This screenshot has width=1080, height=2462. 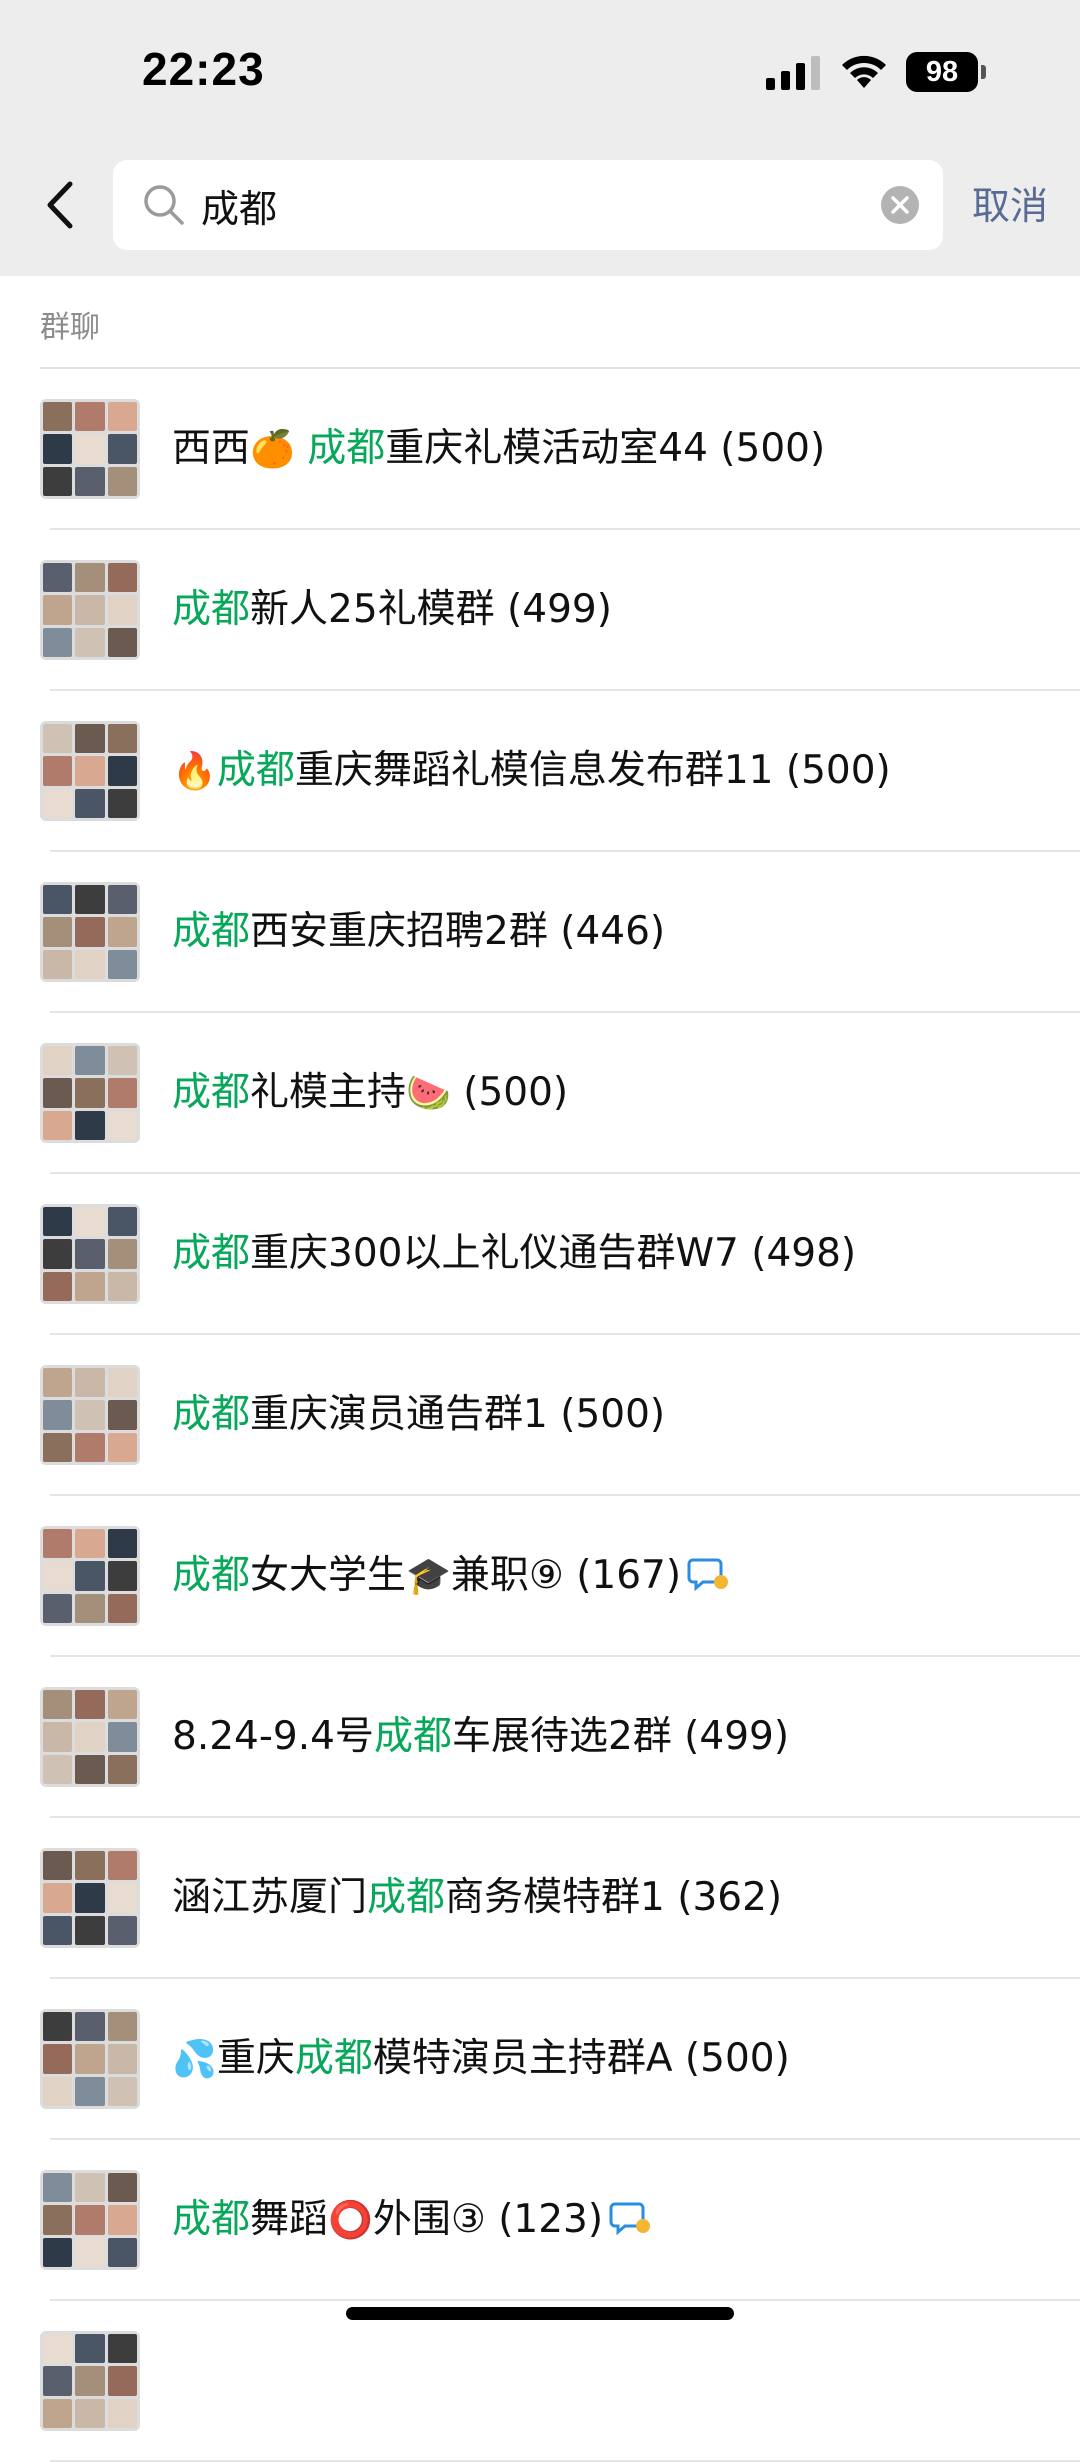 I want to click on group-name: 涵江苏厦门成都商务模特群1 (362), so click(x=612, y=1898).